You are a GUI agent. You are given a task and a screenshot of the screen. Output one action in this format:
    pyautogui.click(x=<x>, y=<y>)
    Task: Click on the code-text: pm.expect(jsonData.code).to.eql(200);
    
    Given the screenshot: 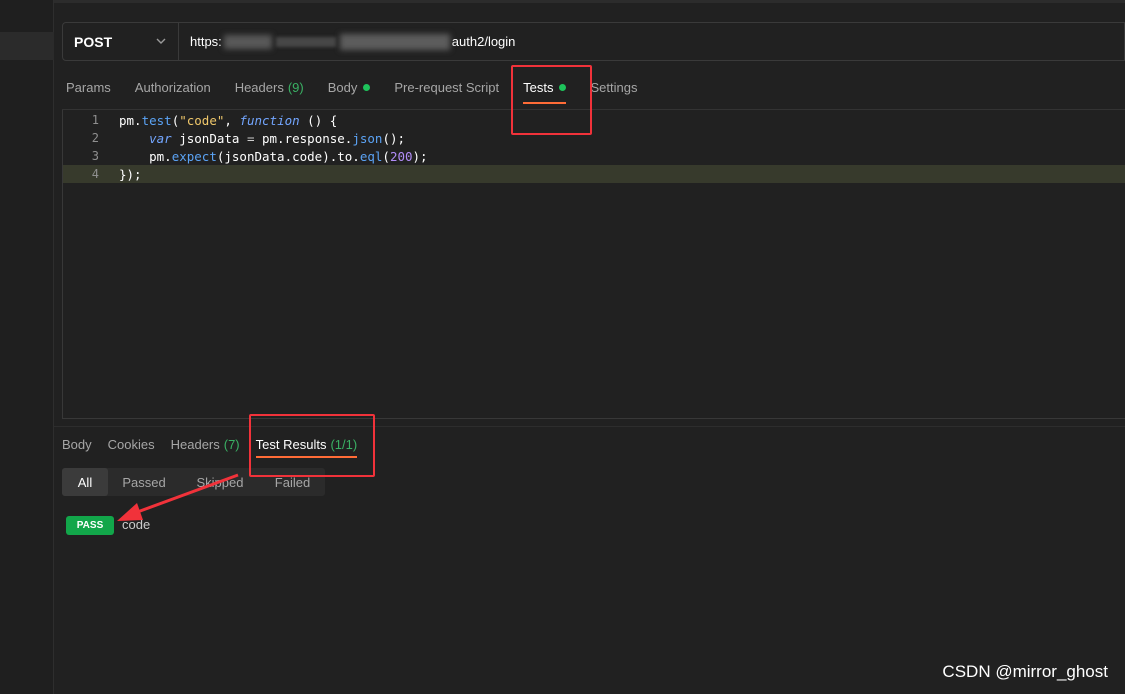 What is the action you would take?
    pyautogui.click(x=273, y=156)
    